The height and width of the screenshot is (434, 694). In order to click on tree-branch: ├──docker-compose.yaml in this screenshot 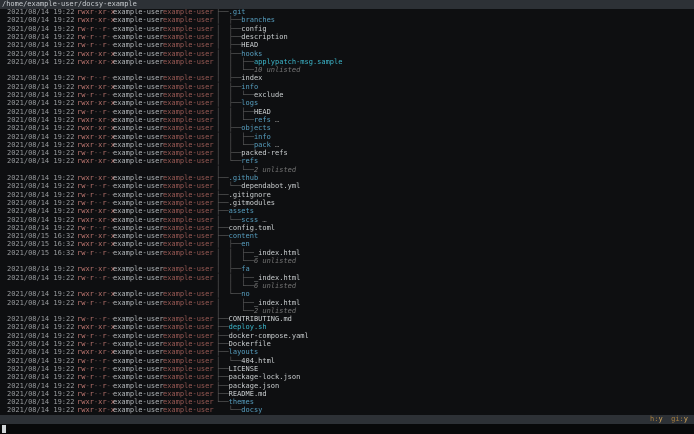, I will do `click(262, 335)`.